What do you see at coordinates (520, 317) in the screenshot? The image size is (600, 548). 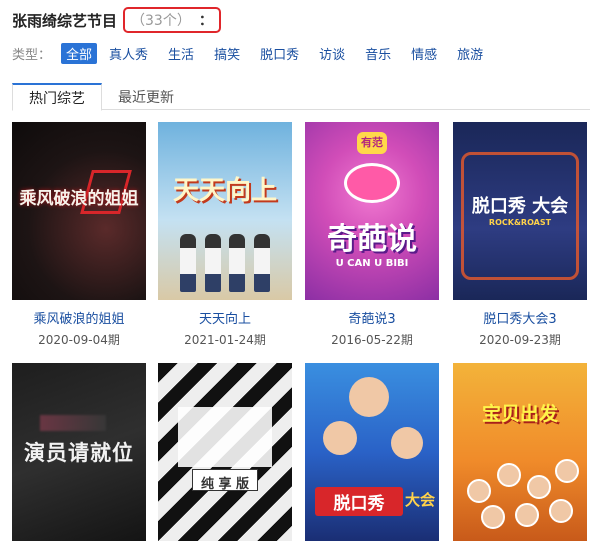 I see `show-title-link: 脱口秀大会3` at bounding box center [520, 317].